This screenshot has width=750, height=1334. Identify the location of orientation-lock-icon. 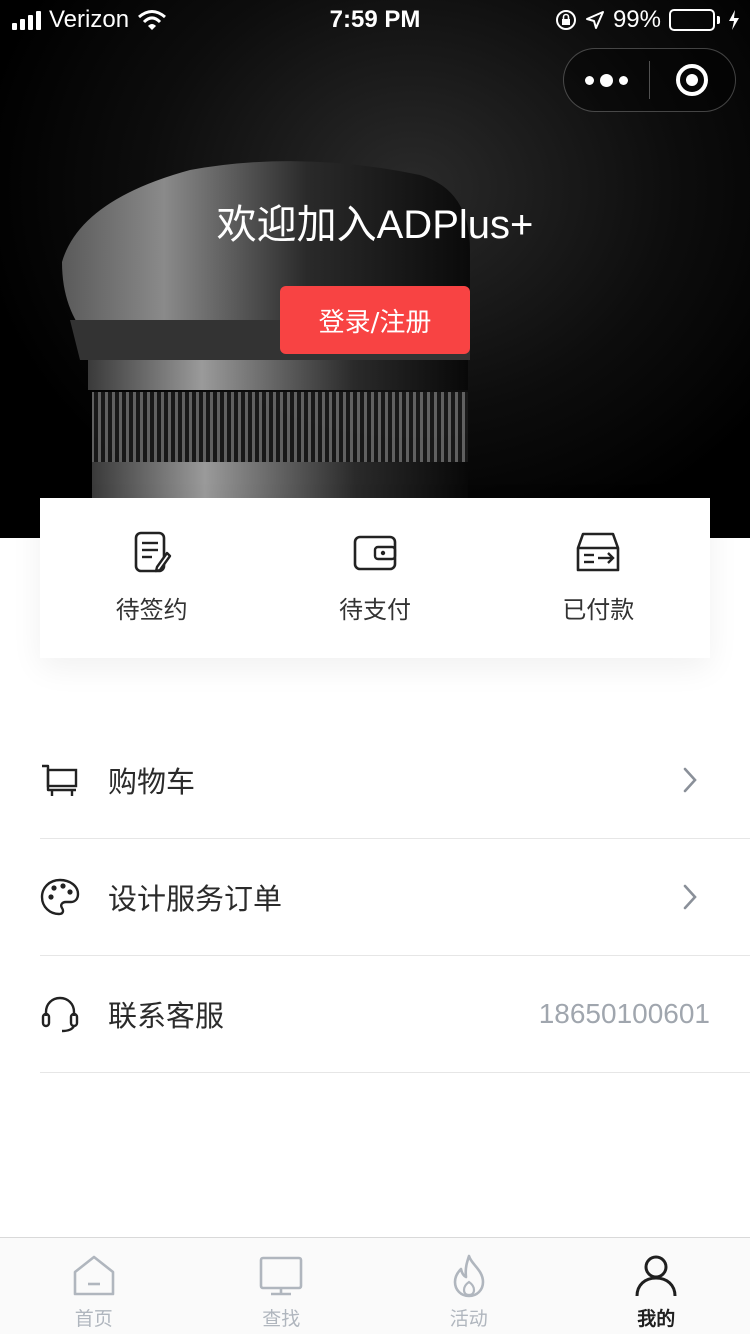
(565, 20).